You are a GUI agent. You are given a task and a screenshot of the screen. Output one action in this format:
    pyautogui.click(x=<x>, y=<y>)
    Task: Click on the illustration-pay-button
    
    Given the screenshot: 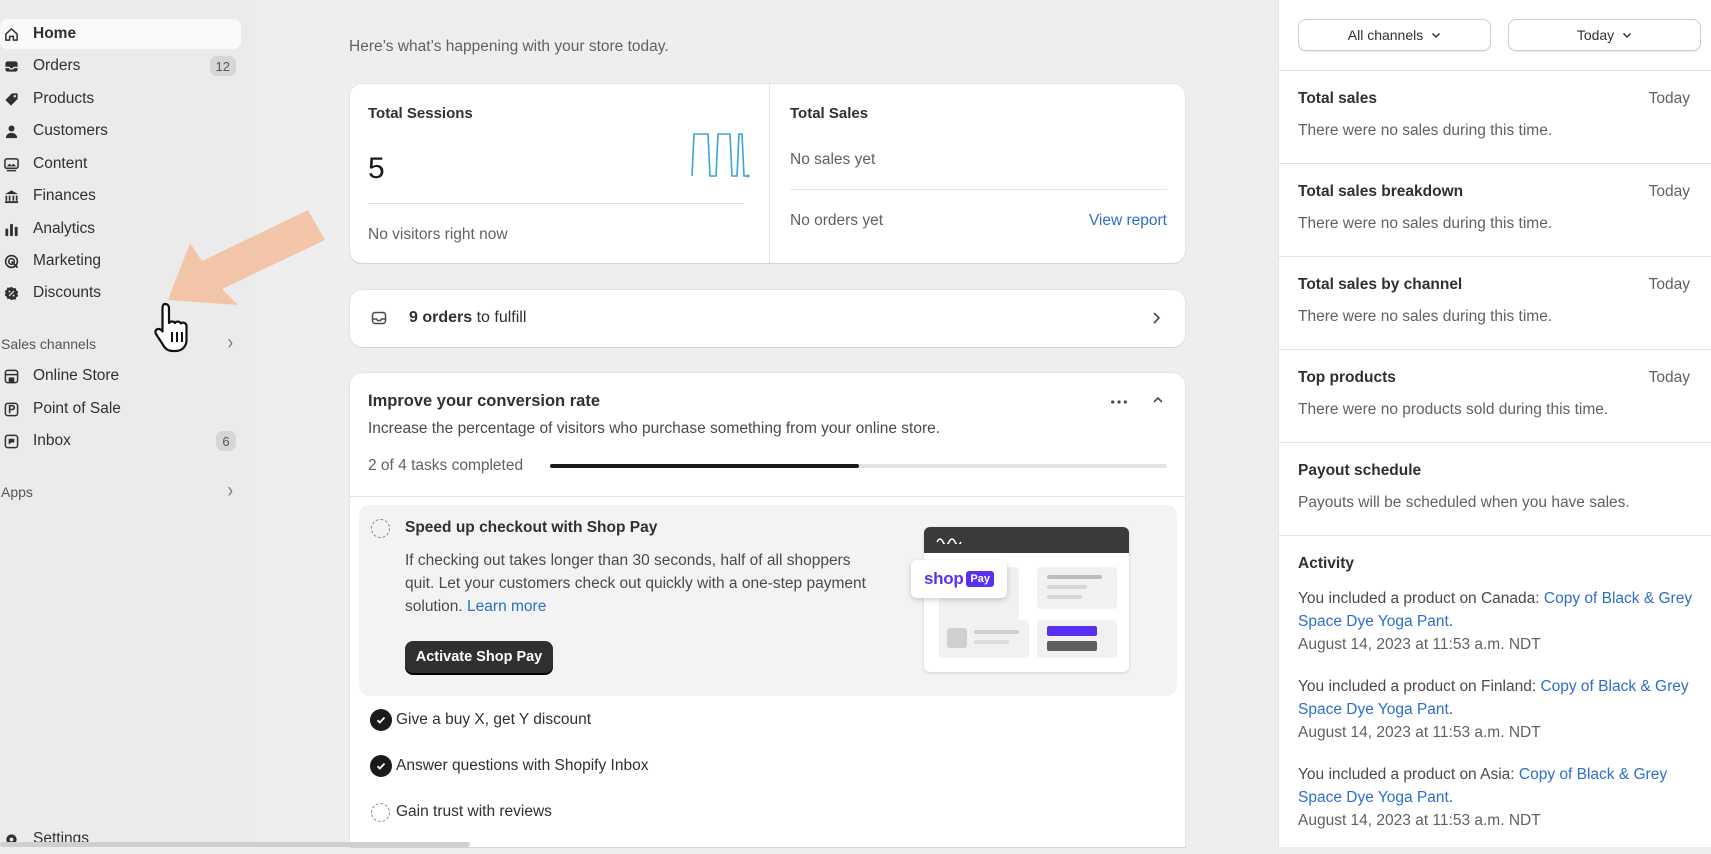 What is the action you would take?
    pyautogui.click(x=1072, y=631)
    